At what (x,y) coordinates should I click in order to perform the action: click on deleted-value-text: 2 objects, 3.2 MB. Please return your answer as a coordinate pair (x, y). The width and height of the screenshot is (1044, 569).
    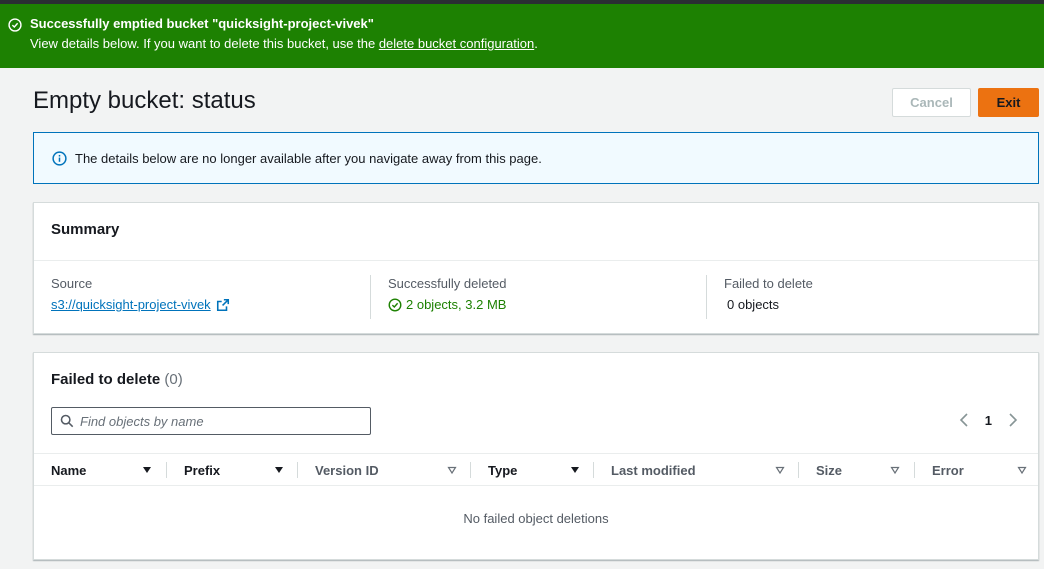
    Looking at the image, I should click on (456, 304).